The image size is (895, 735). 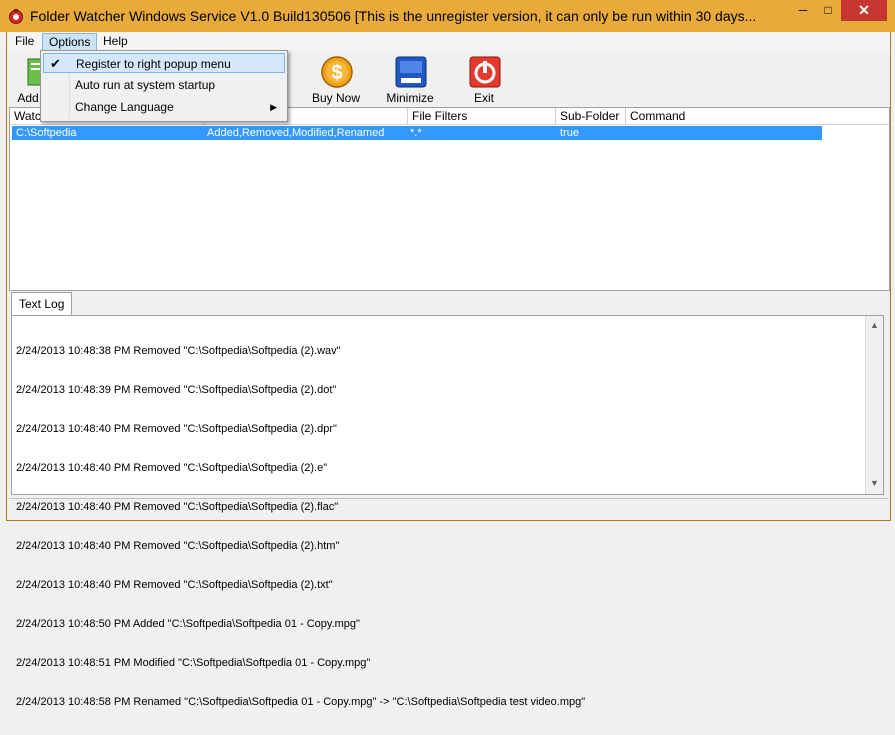 I want to click on minimize-window-button: ─, so click(x=803, y=10).